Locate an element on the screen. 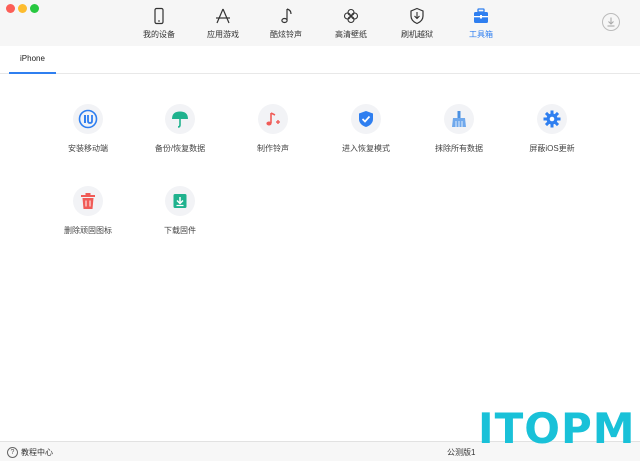 The image size is (640, 461). tool-make-ringtone: 制作铃声 is located at coordinates (273, 134).